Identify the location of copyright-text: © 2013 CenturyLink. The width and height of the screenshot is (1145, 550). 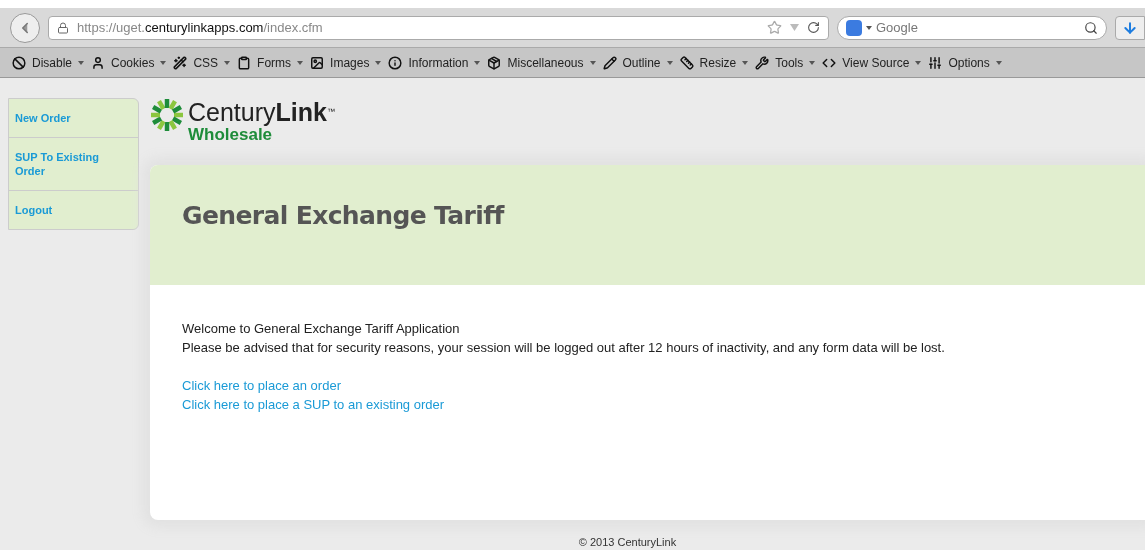
(627, 542).